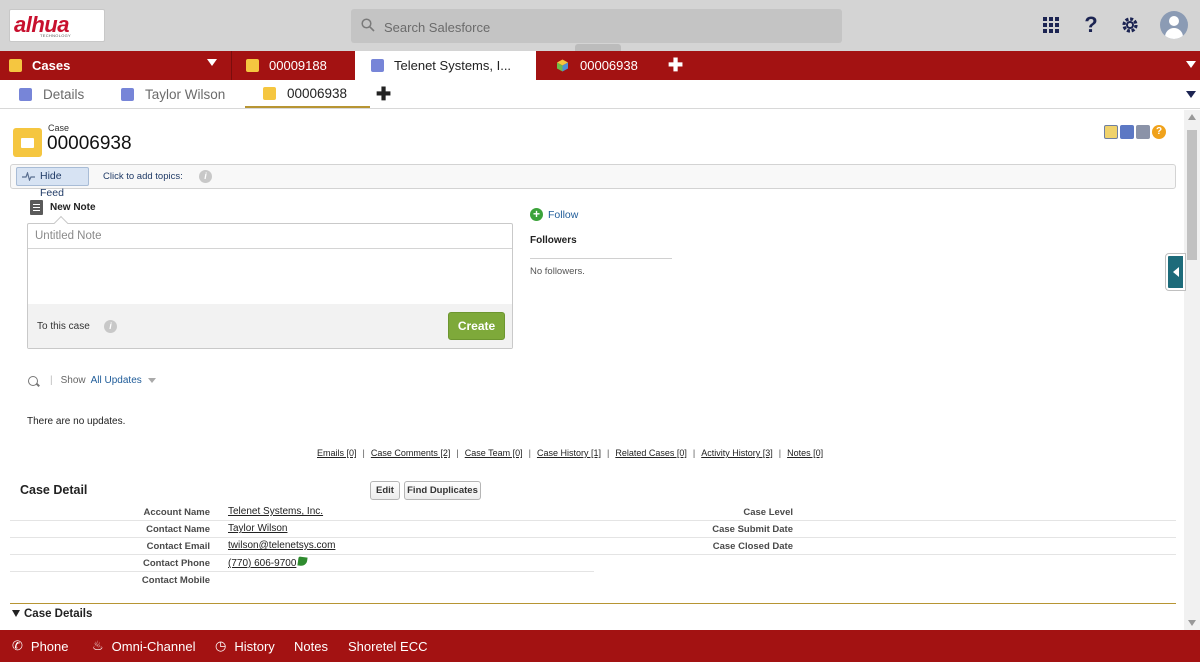  What do you see at coordinates (597, 65) in the screenshot?
I see `workspace-tab-case-00006938: 00006938` at bounding box center [597, 65].